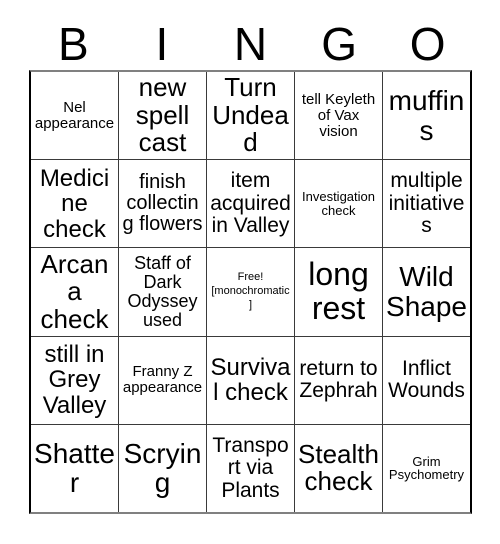 This screenshot has height=544, width=500. Describe the element at coordinates (73, 44) in the screenshot. I see `bingo-header-letter-b: B` at that location.